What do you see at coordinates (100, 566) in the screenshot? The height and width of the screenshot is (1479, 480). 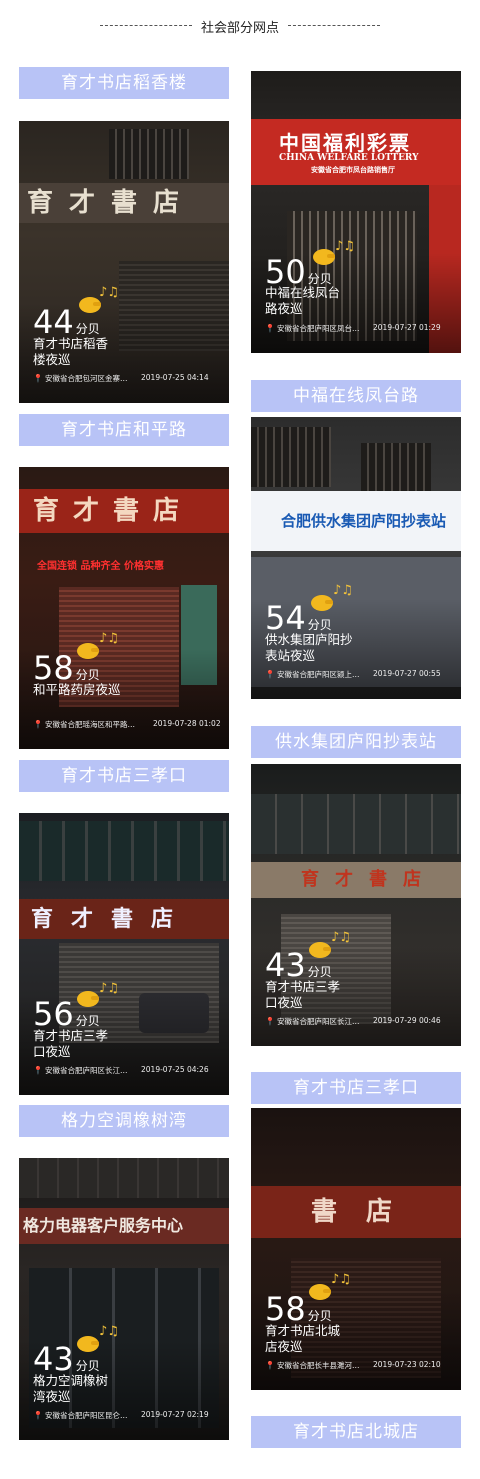 I see `led-banner: 全国连锁 品种齐全 价格实惠` at bounding box center [100, 566].